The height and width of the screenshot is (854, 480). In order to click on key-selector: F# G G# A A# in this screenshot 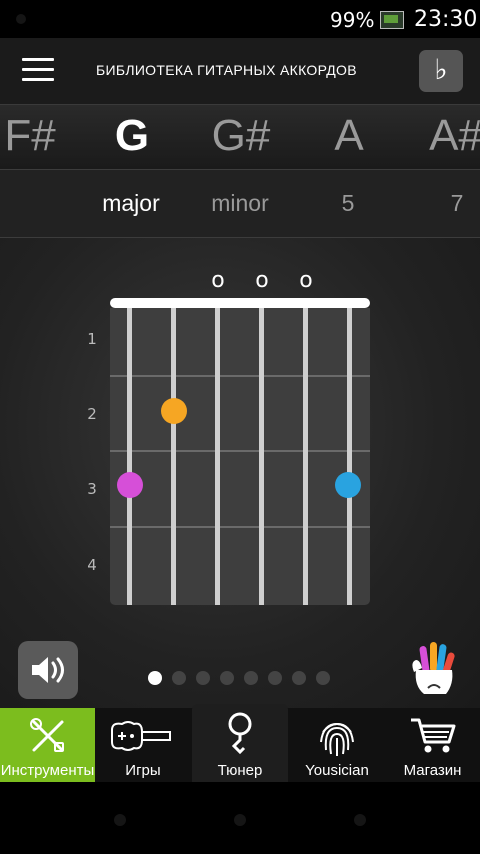, I will do `click(240, 137)`.